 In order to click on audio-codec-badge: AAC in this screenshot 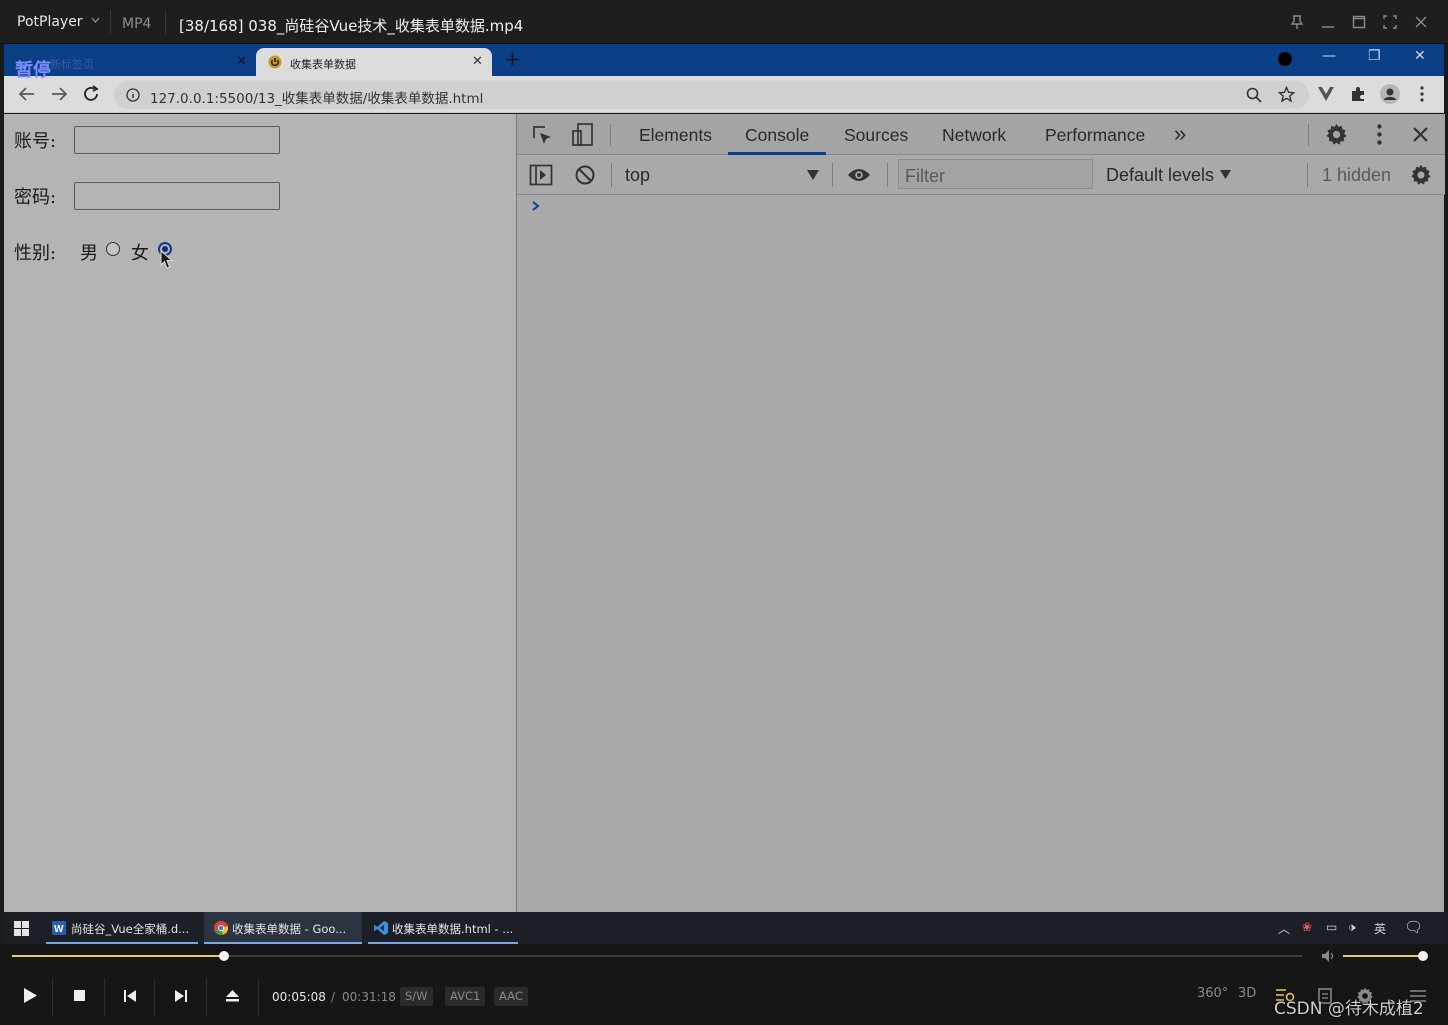, I will do `click(511, 996)`.